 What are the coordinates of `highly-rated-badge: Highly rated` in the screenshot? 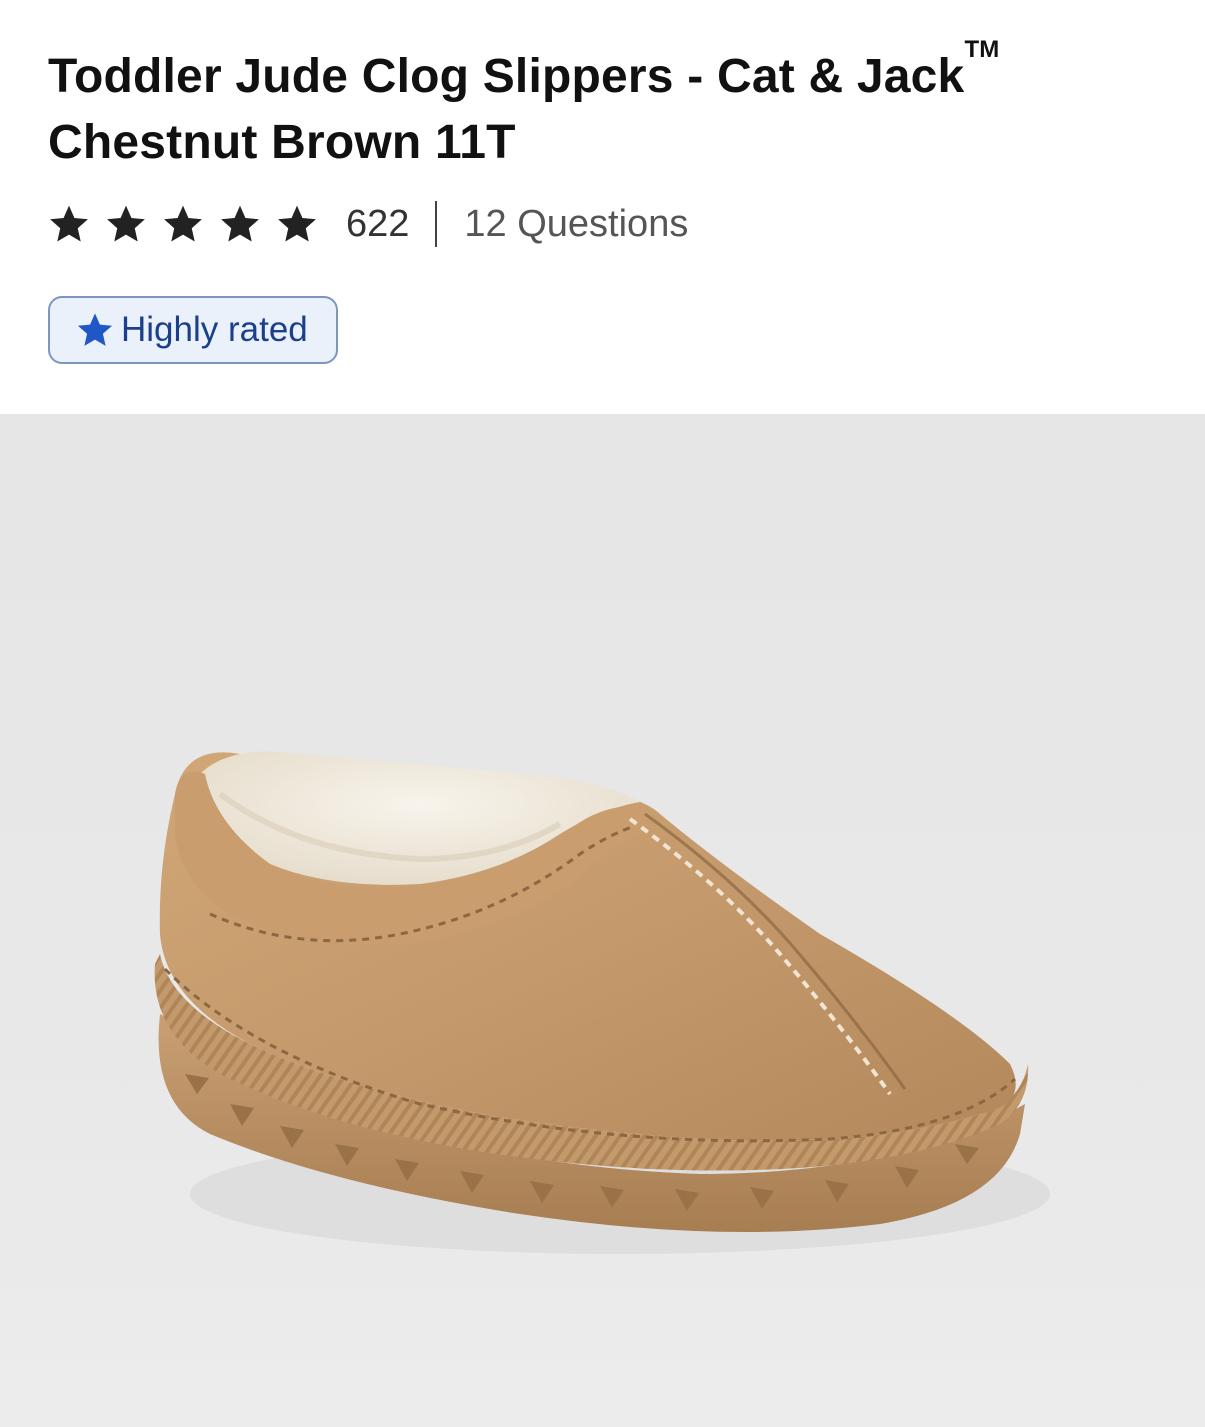 It's located at (193, 330).